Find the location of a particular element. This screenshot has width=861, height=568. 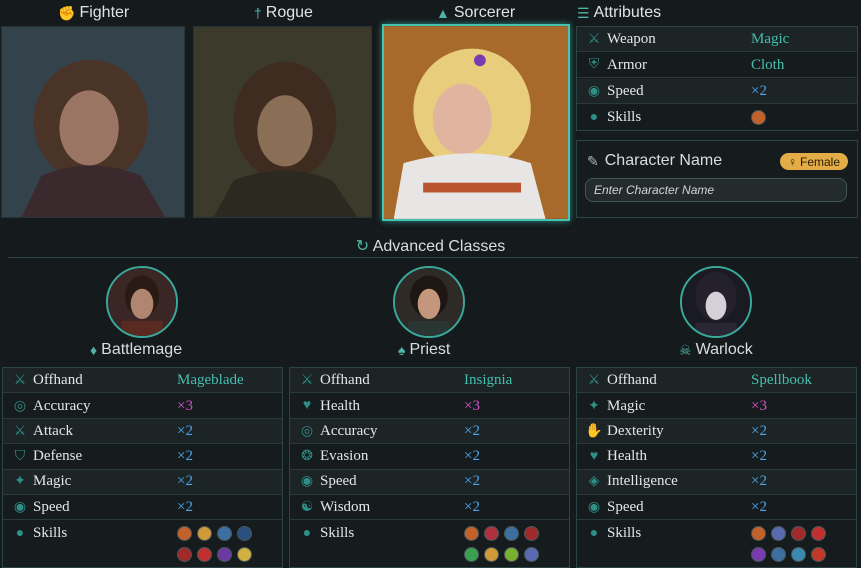

attack-icon: ⚔ is located at coordinates (20, 431).